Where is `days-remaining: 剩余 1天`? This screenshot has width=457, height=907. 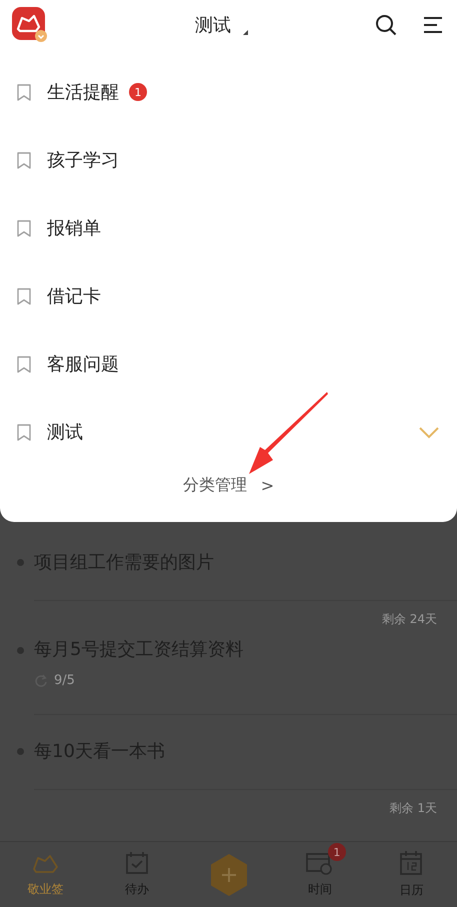
days-remaining: 剩余 1天 is located at coordinates (412, 808).